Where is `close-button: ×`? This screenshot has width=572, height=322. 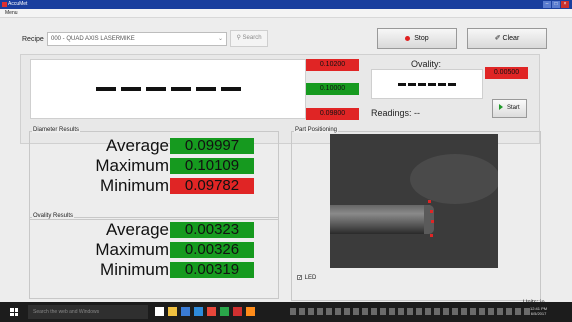 close-button: × is located at coordinates (565, 4).